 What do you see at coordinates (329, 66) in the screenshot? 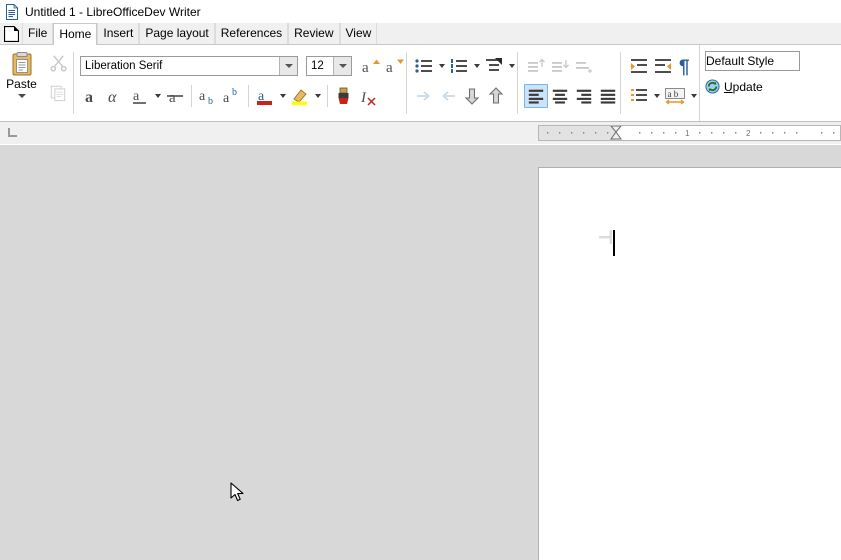
I see `font-size-combobox: 12` at bounding box center [329, 66].